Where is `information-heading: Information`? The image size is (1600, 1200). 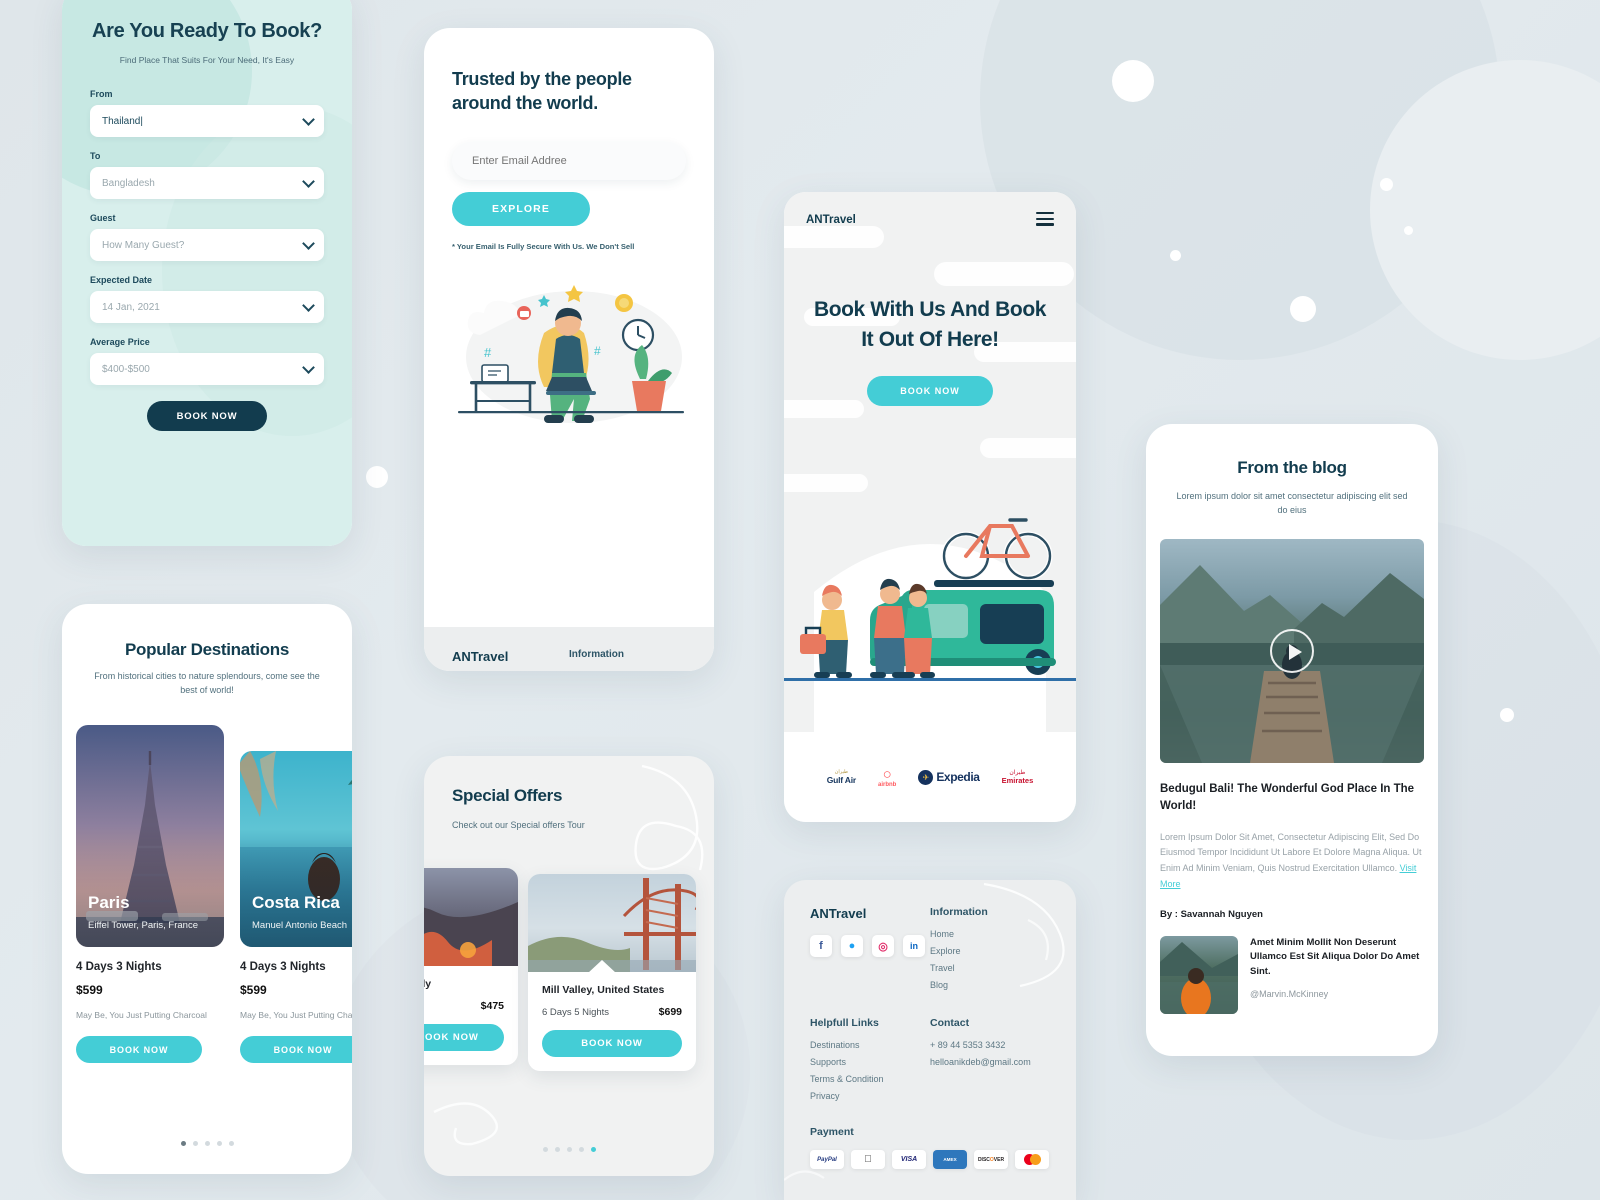 information-heading: Information is located at coordinates (596, 654).